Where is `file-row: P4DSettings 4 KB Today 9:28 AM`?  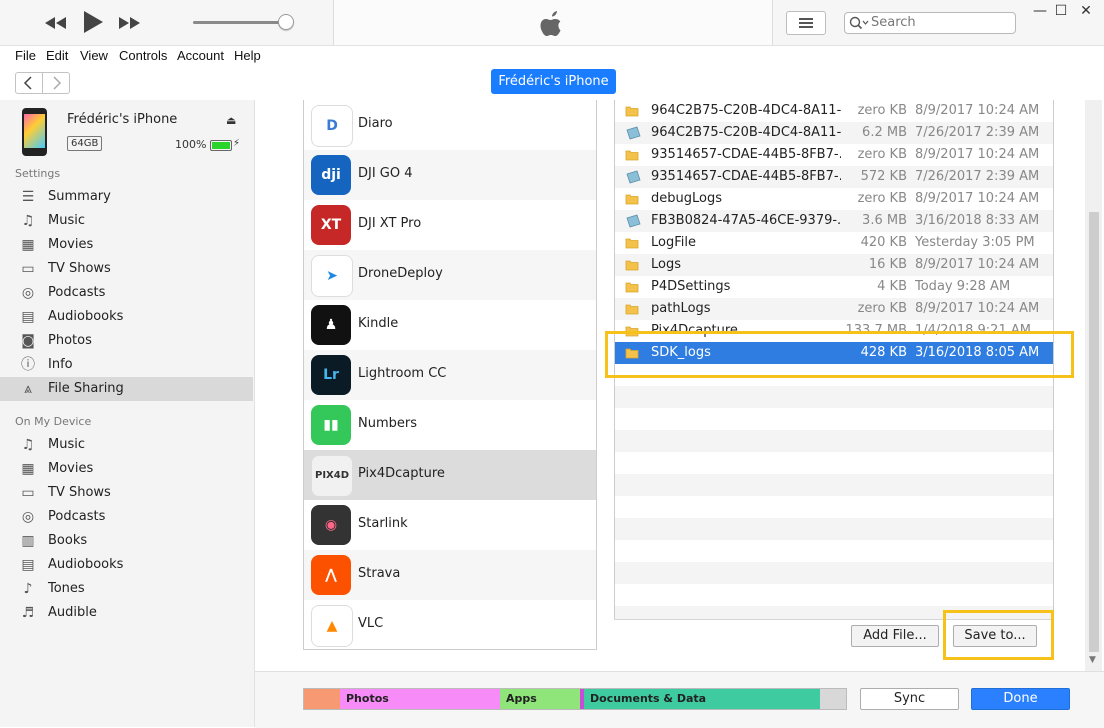
file-row: P4DSettings 4 KB Today 9:28 AM is located at coordinates (834, 287).